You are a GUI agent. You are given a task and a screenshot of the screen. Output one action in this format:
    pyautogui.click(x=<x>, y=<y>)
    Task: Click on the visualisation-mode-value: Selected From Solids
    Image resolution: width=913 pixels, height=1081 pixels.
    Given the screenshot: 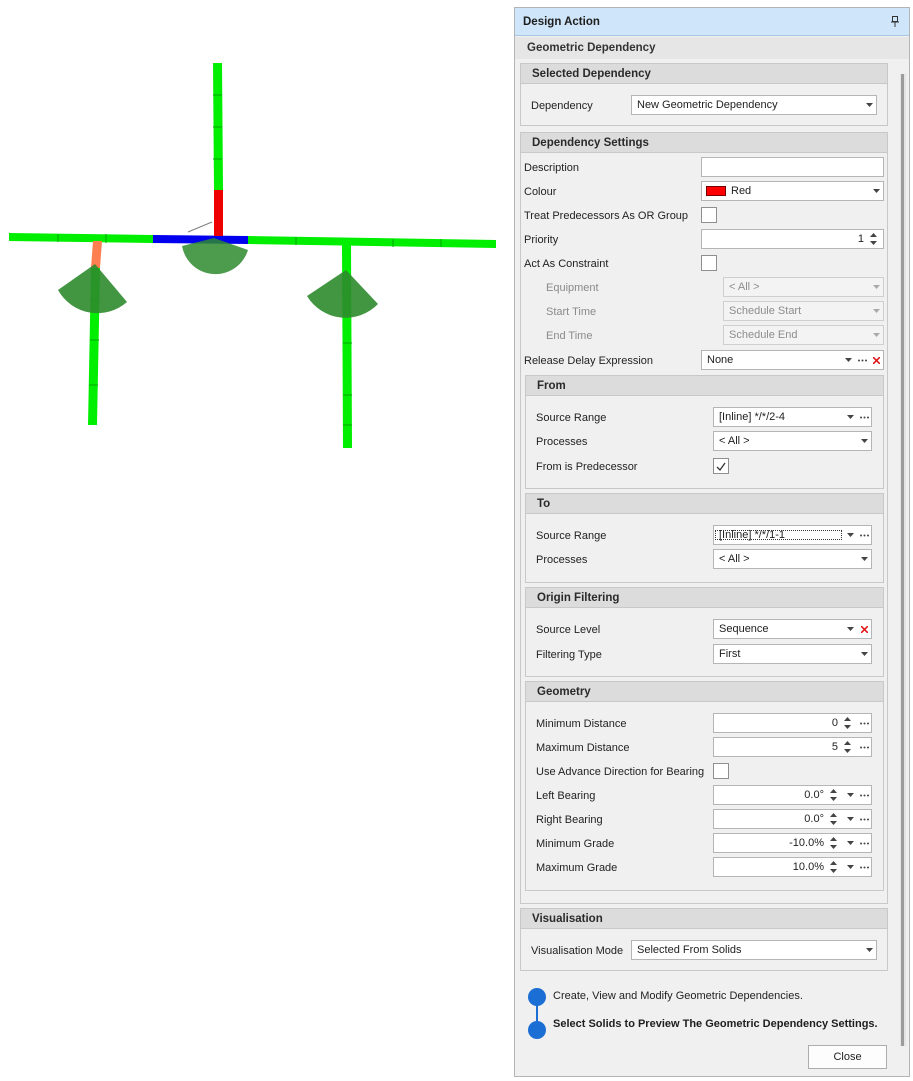 What is the action you would take?
    pyautogui.click(x=689, y=950)
    